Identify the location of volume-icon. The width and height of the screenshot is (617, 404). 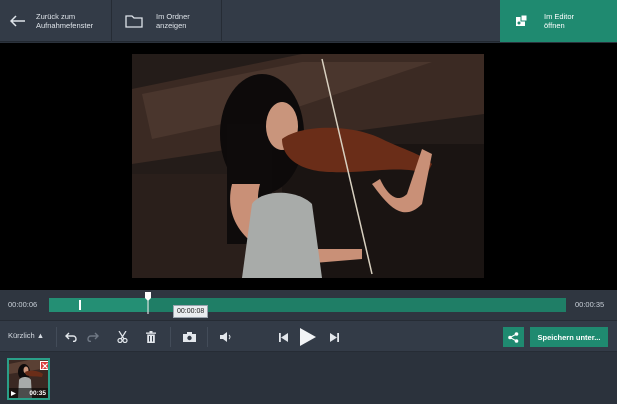
(226, 337).